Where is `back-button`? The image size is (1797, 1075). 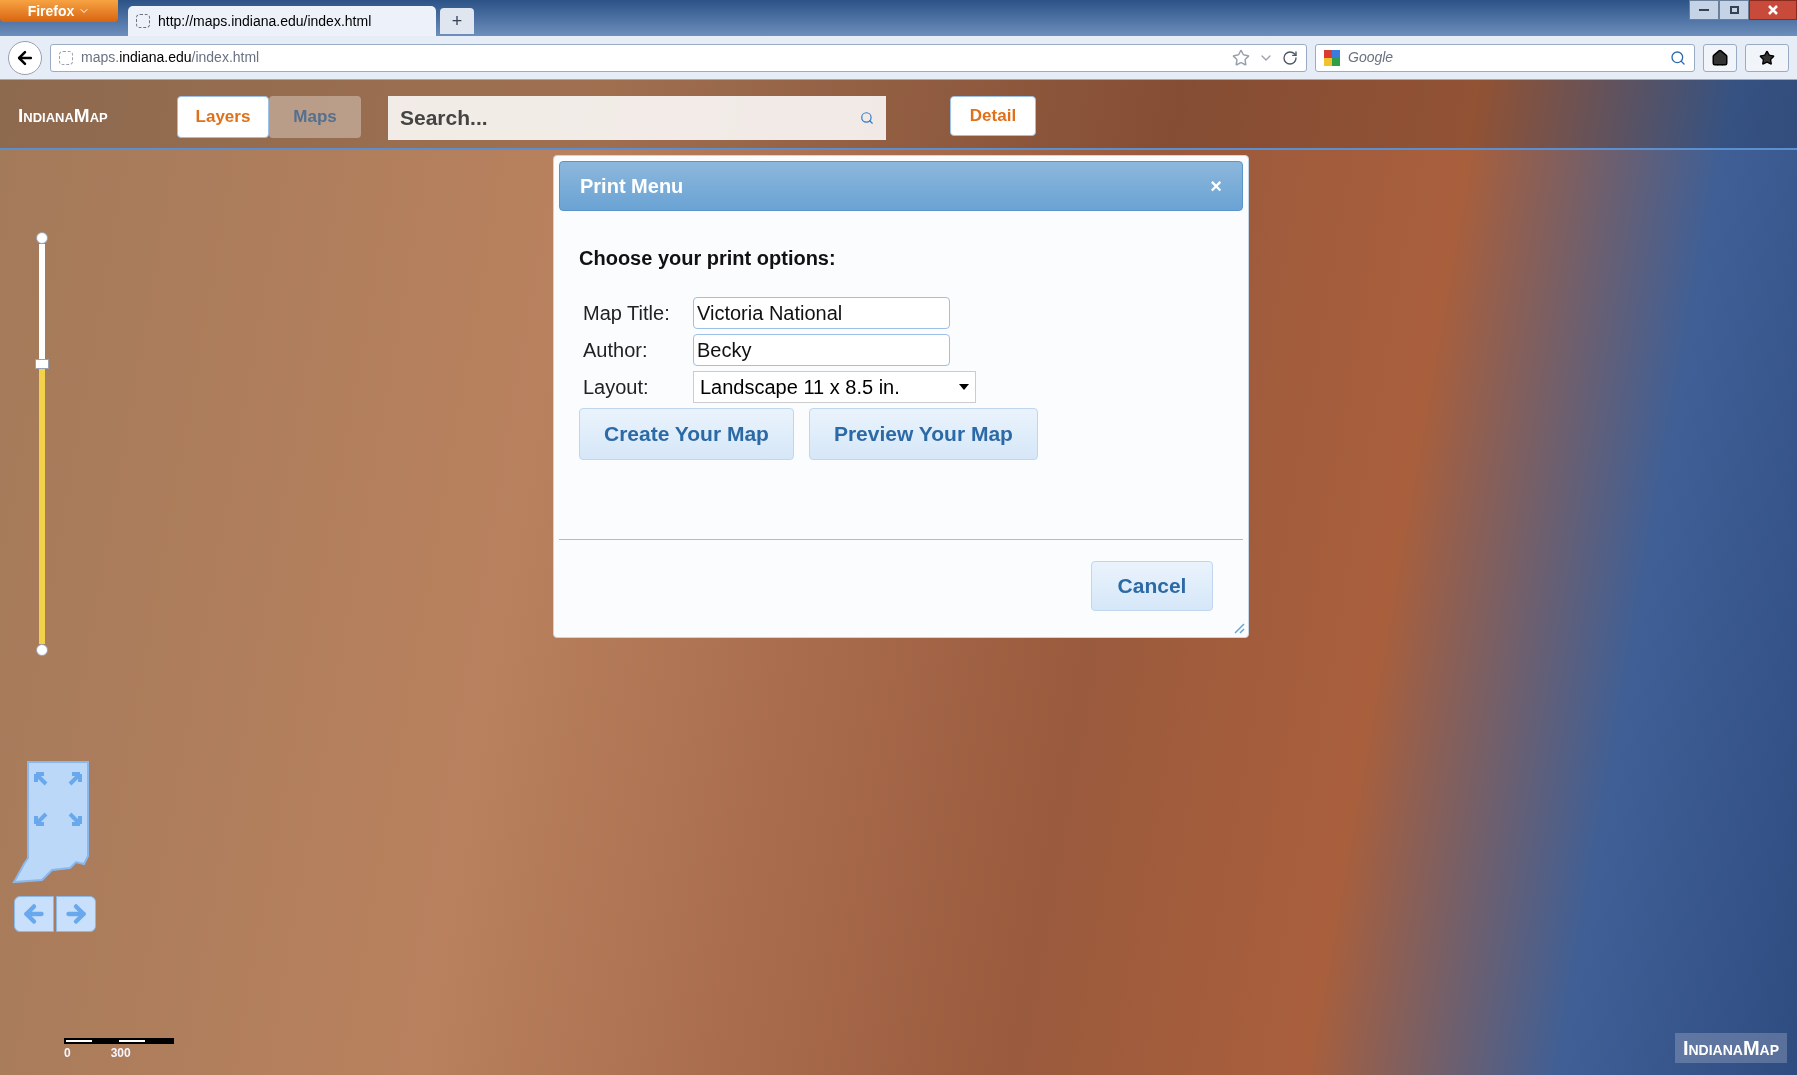 back-button is located at coordinates (25, 57).